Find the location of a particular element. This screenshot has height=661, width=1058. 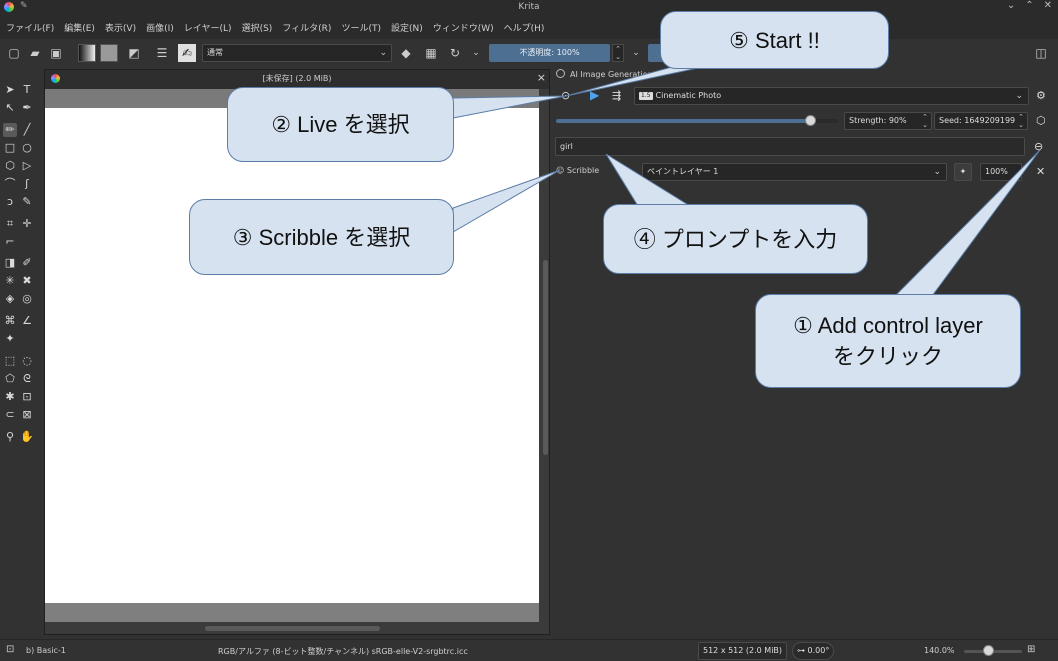

dynamic-brush-tool-icon: ↄ is located at coordinates (10, 202).